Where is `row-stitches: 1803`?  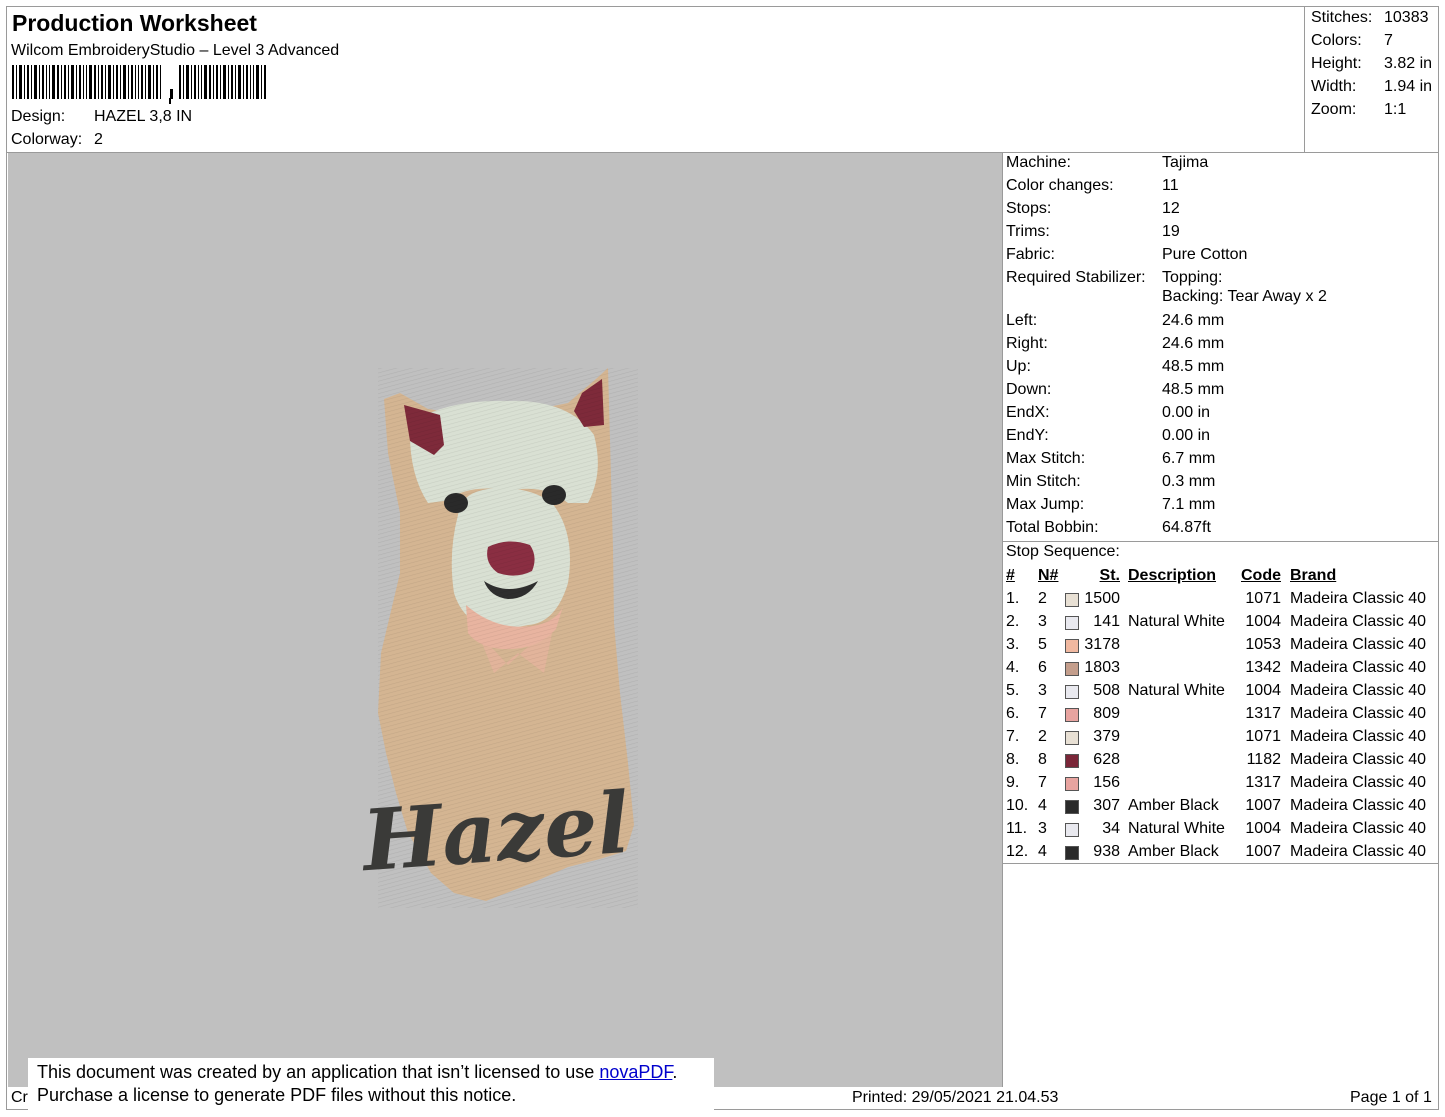
row-stitches: 1803 is located at coordinates (1102, 667).